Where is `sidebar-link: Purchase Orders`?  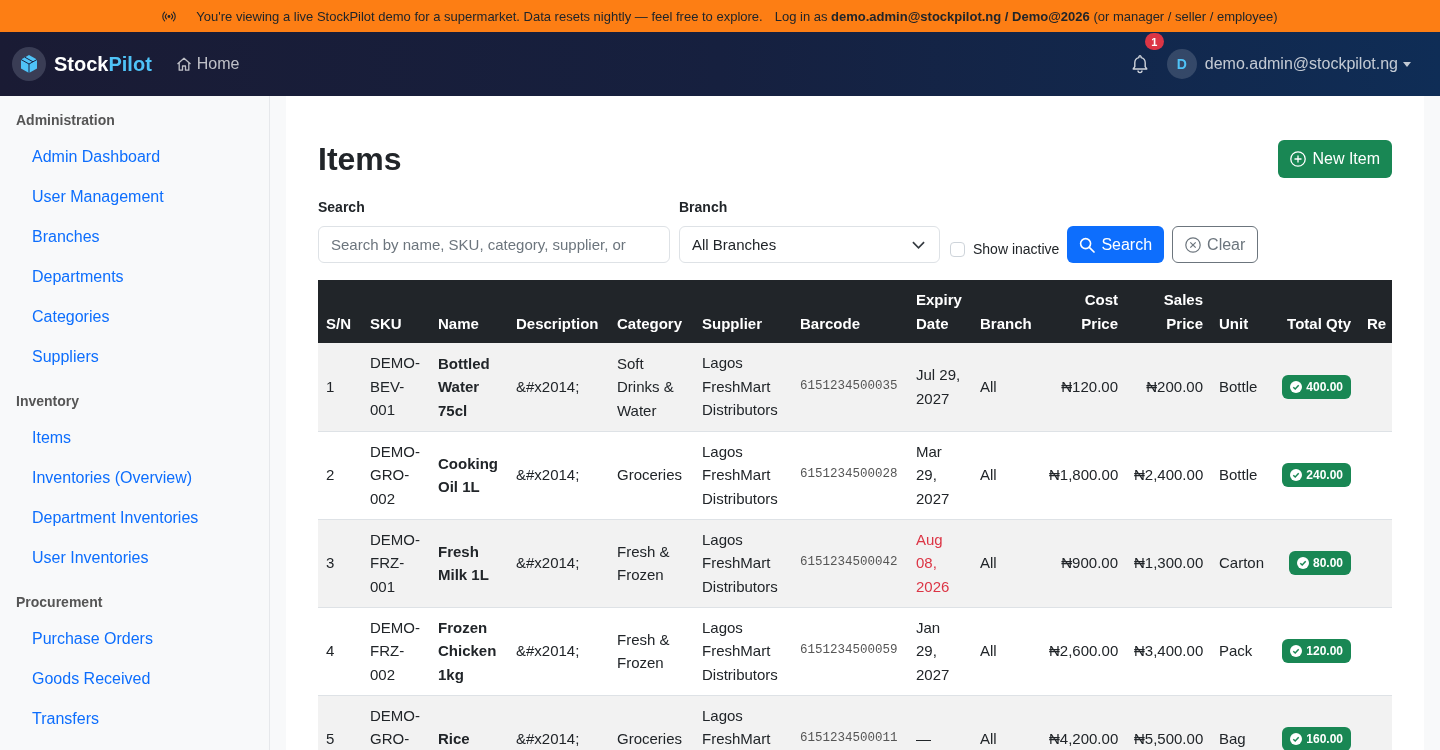
sidebar-link: Purchase Orders is located at coordinates (92, 639).